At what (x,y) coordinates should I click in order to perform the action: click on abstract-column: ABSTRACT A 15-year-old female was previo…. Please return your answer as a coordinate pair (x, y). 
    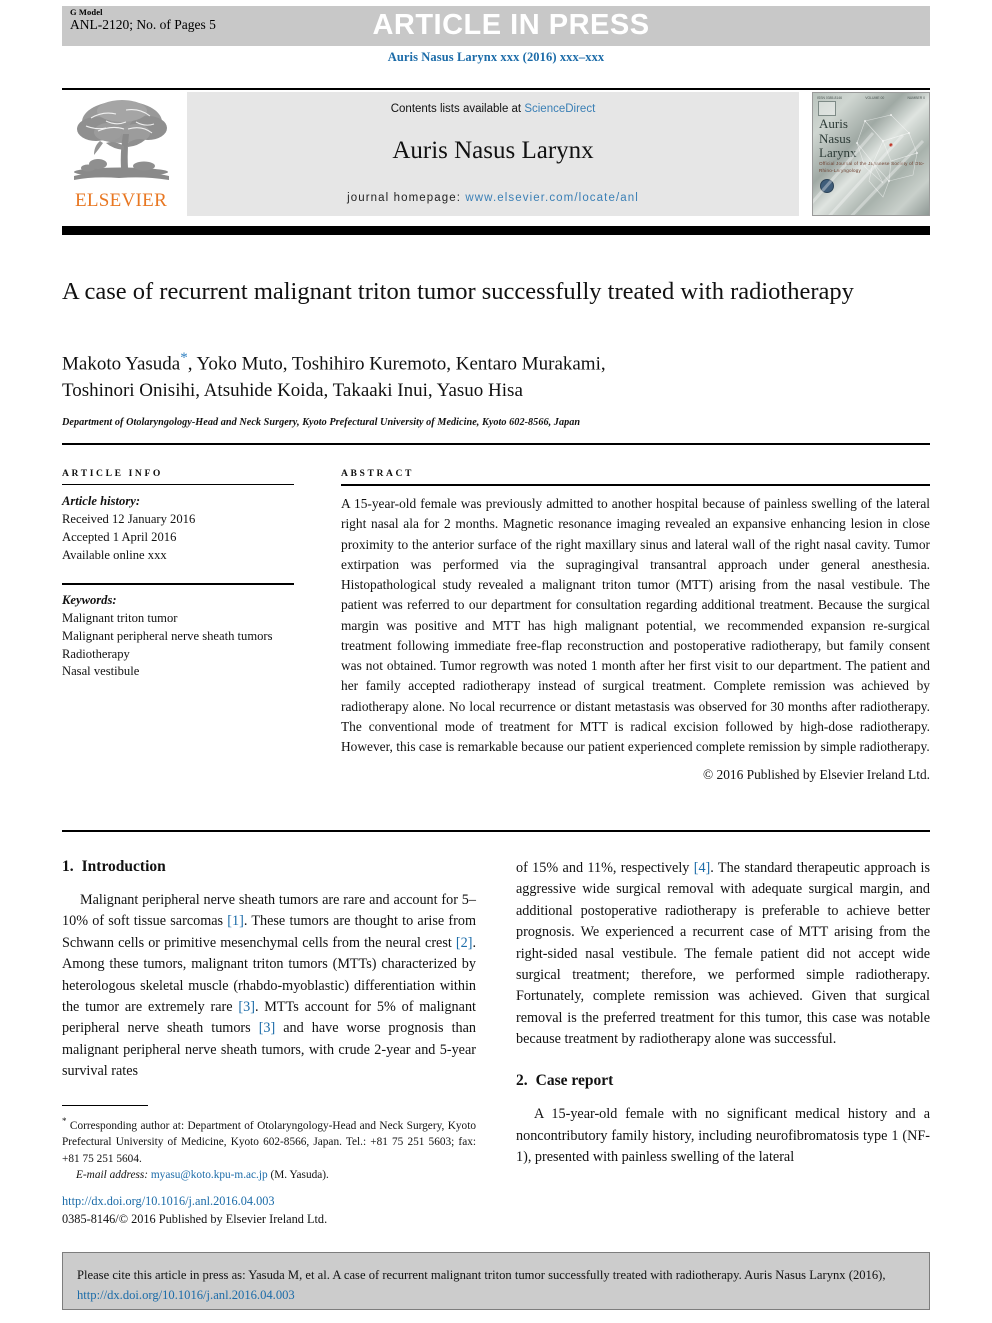
    Looking at the image, I should click on (635, 625).